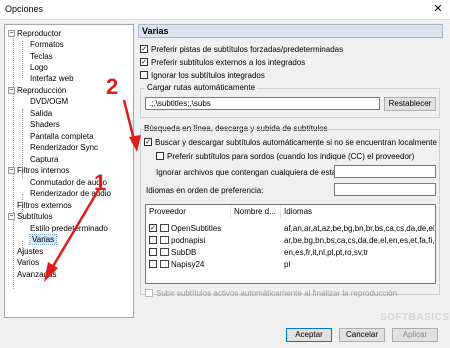 The height and width of the screenshot is (348, 450). Describe the element at coordinates (34, 33) in the screenshot. I see `tree-node-reproductor: − Reproductor` at that location.